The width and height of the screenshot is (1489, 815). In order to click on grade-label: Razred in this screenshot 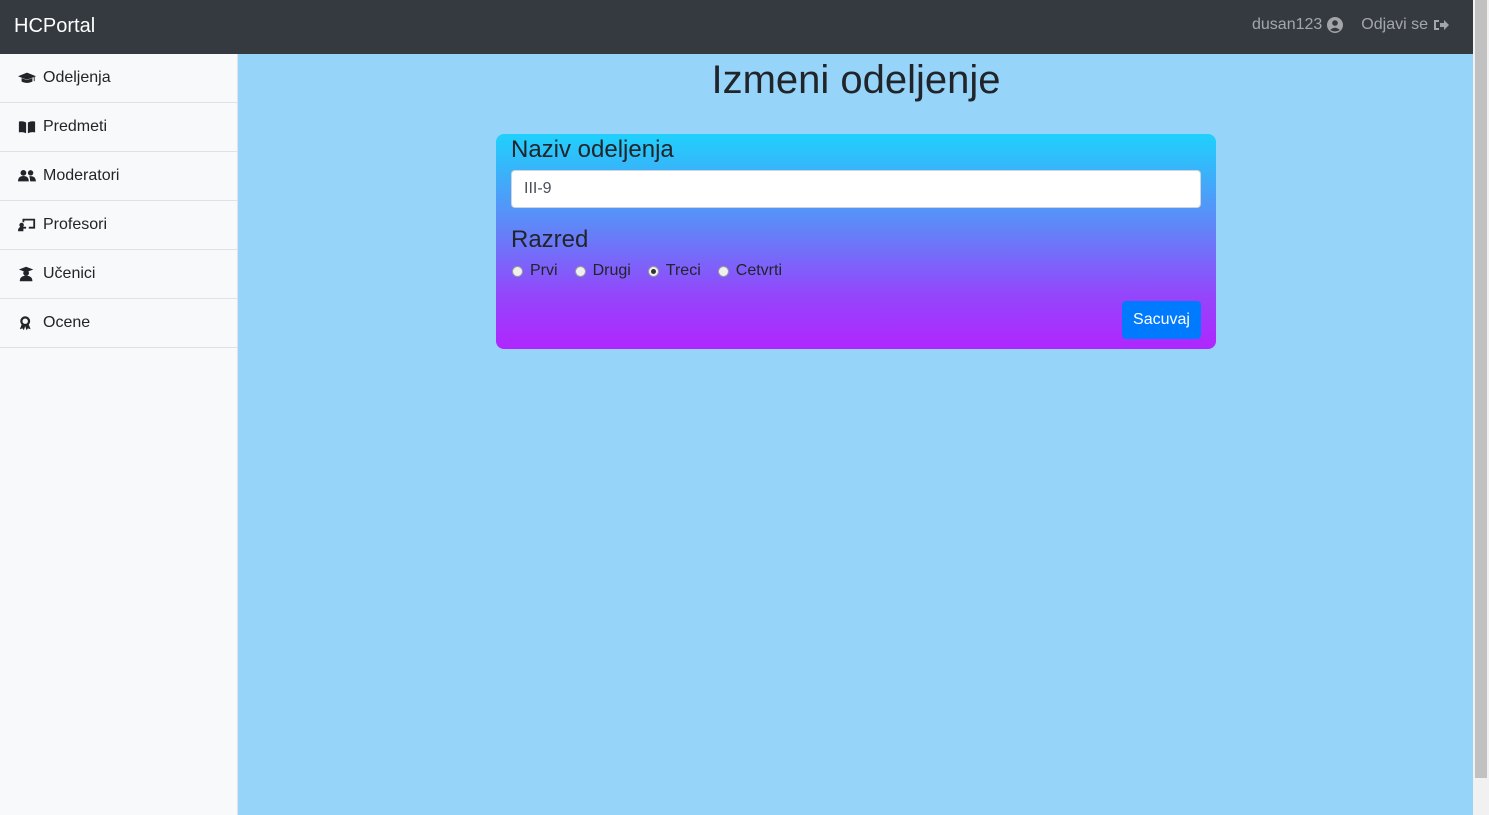, I will do `click(550, 239)`.